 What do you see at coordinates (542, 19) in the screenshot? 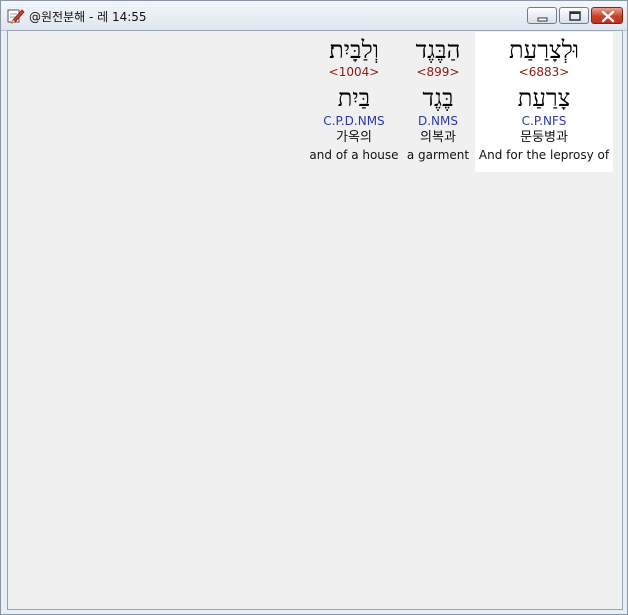
I see `minimize-icon` at bounding box center [542, 19].